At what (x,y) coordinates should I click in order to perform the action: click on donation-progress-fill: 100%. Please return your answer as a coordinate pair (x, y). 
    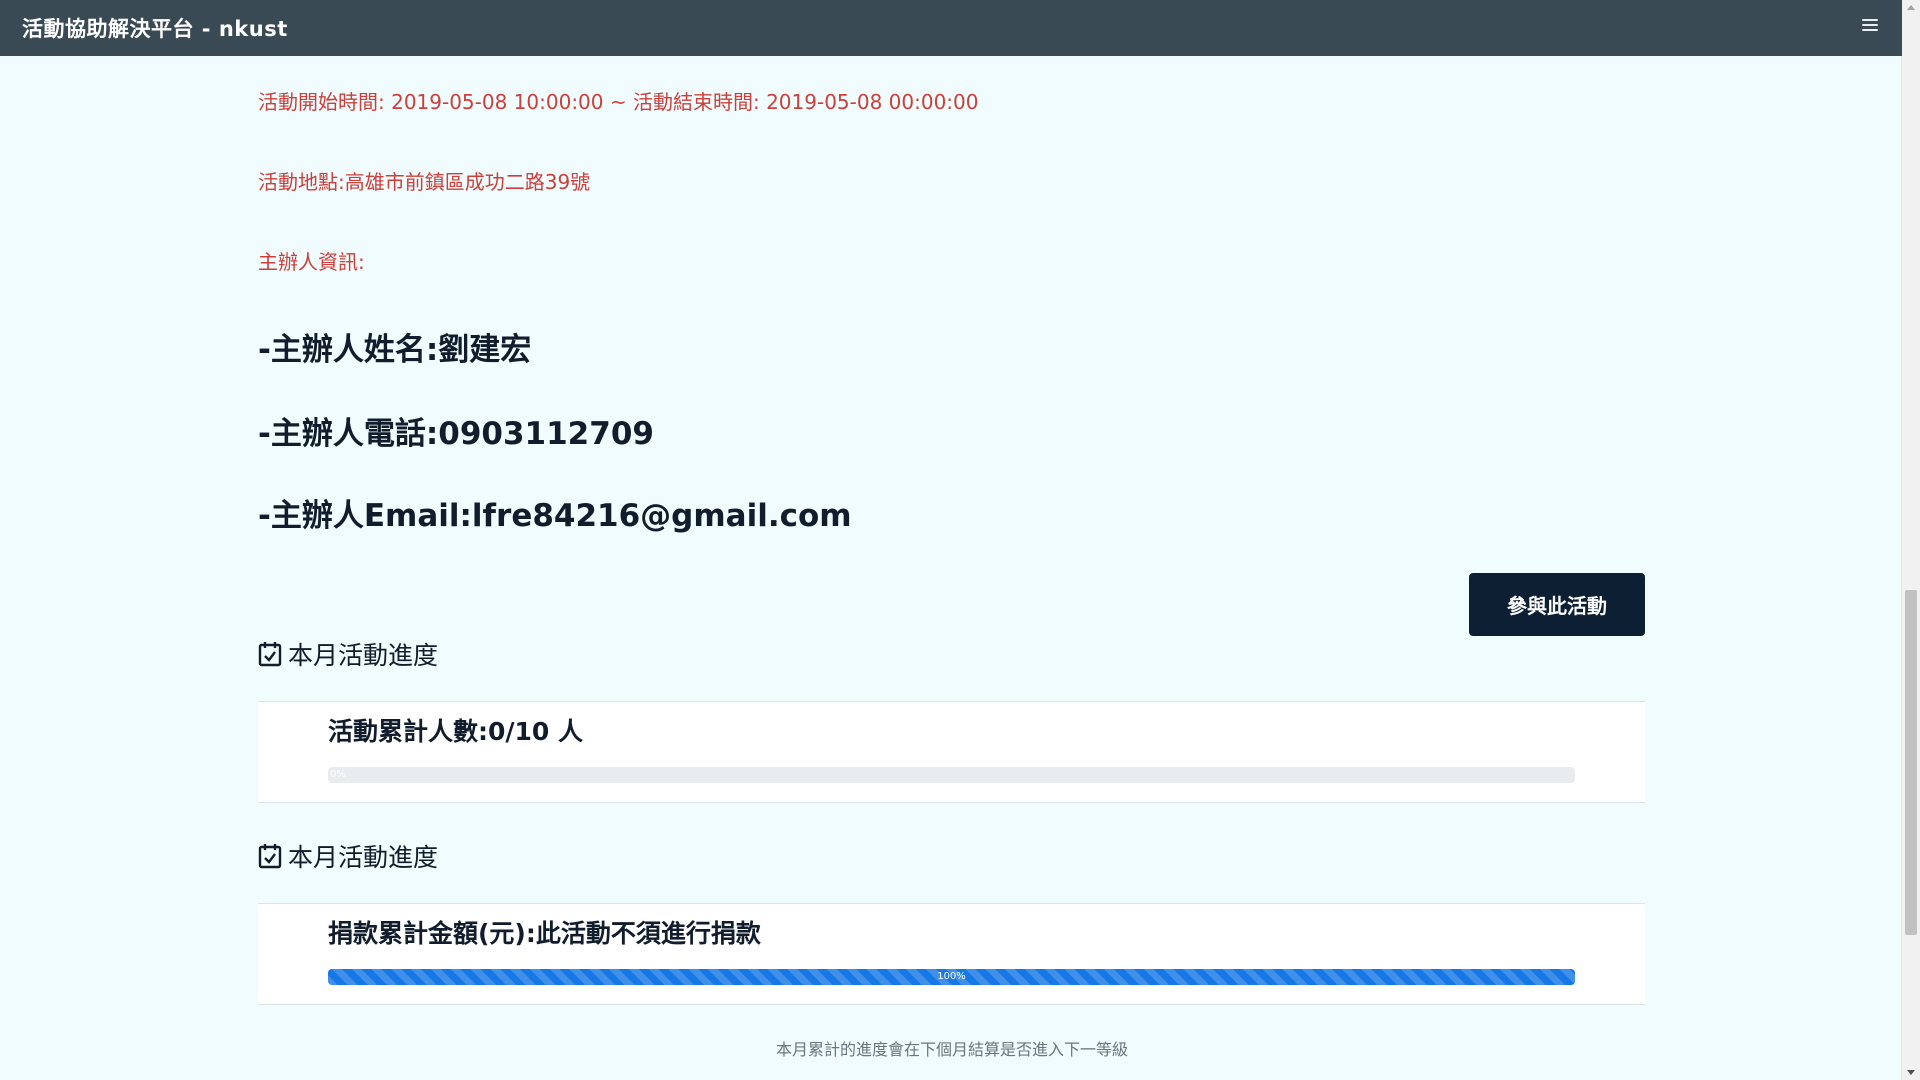
    Looking at the image, I should click on (951, 977).